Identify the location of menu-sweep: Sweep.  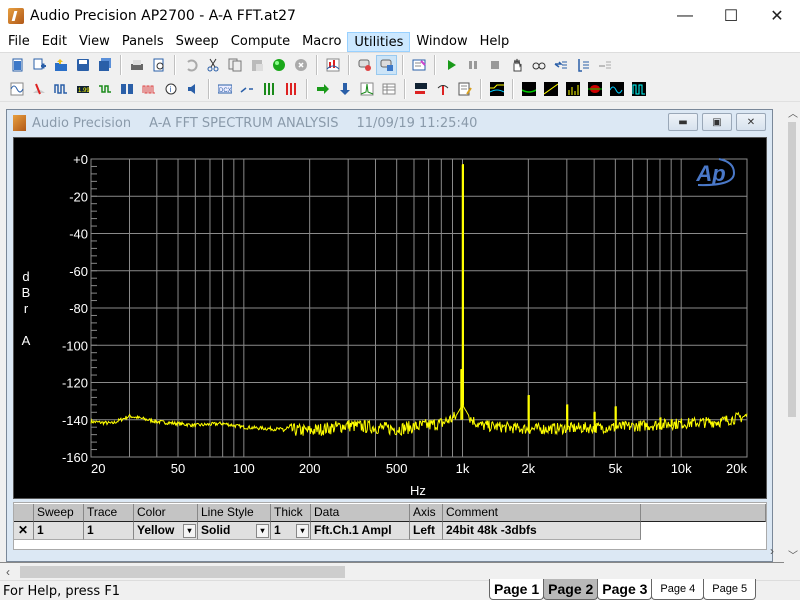
(197, 42).